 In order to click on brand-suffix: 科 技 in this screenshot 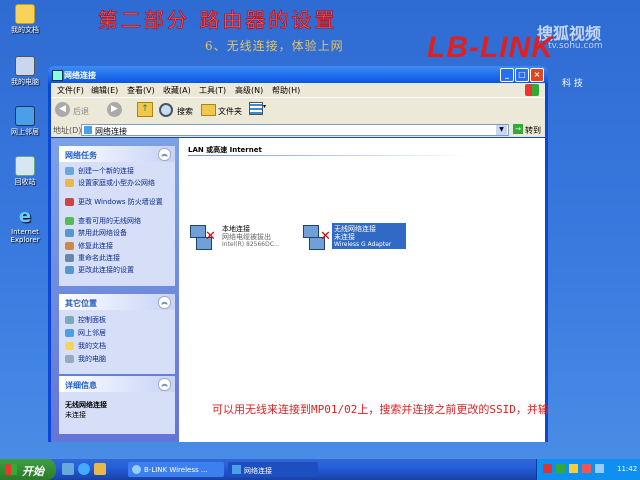, I will do `click(572, 84)`.